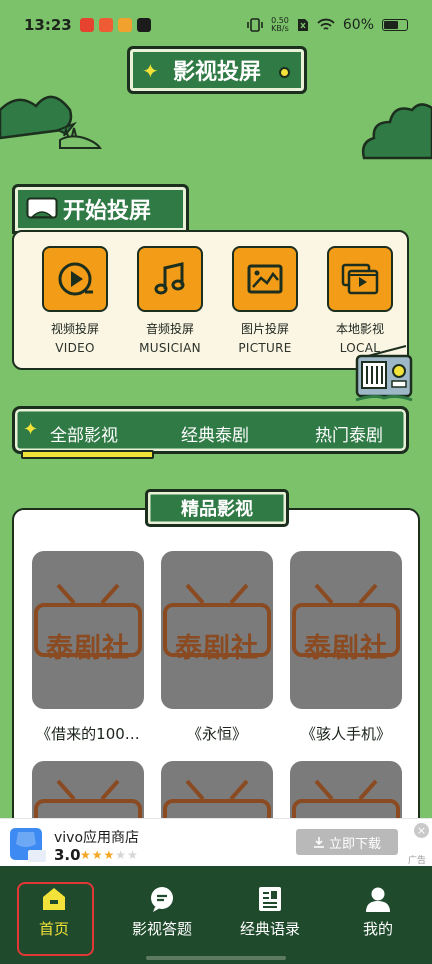 The width and height of the screenshot is (432, 964). Describe the element at coordinates (97, 838) in the screenshot. I see `ad-app-name: vivo应用商店` at that location.